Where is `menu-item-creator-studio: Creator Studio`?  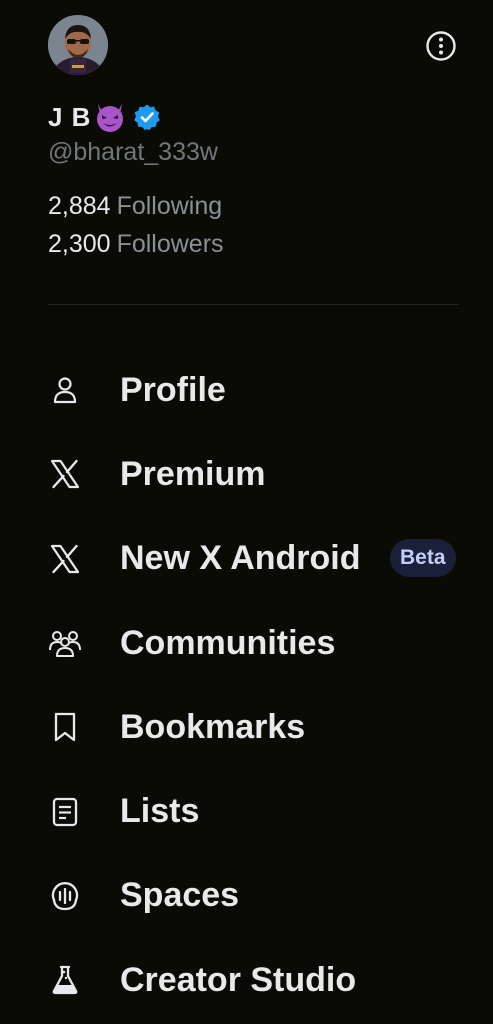
menu-item-creator-studio: Creator Studio is located at coordinates (246, 980).